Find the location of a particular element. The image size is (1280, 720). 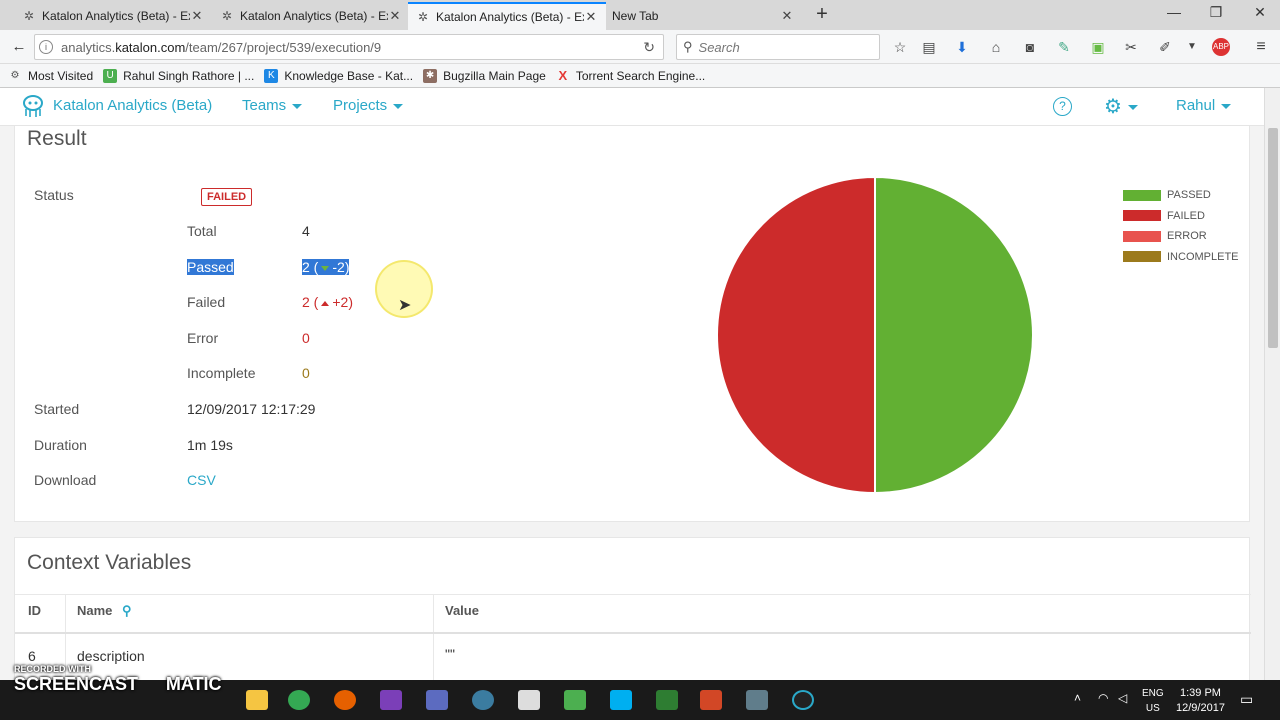

context-title: Context Variables is located at coordinates (109, 562).